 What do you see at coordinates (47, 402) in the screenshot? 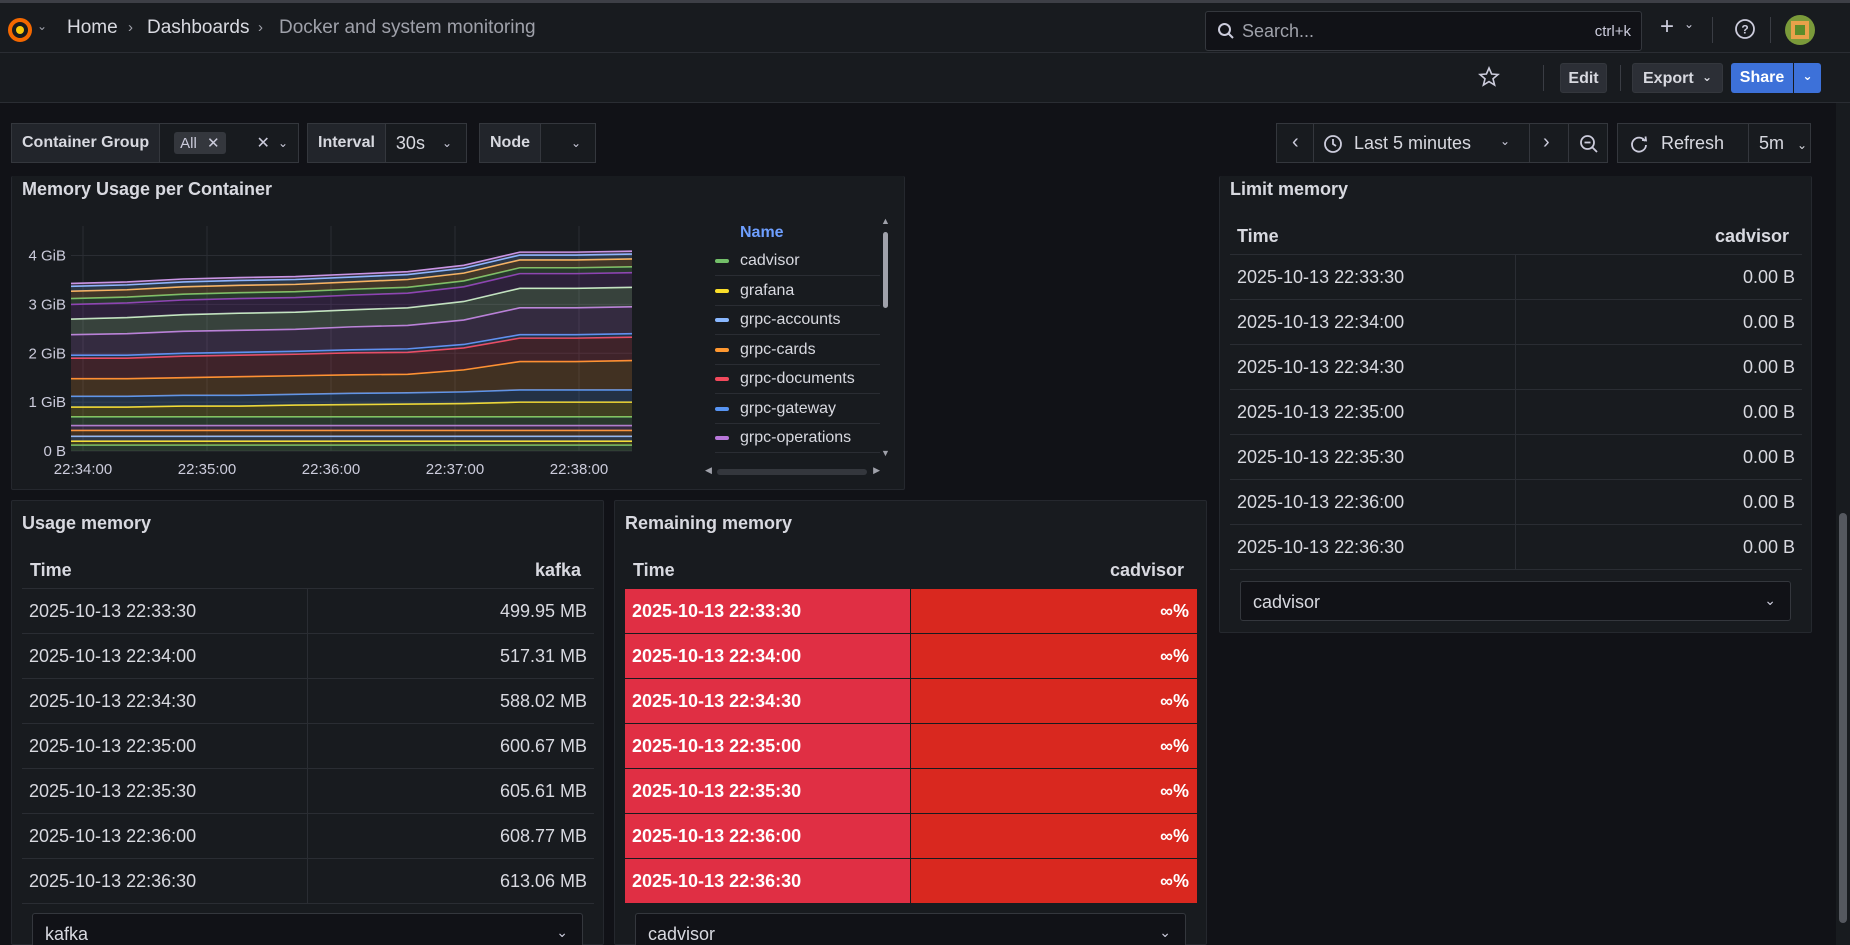
I see `y-tick-label: 1 GiB` at bounding box center [47, 402].